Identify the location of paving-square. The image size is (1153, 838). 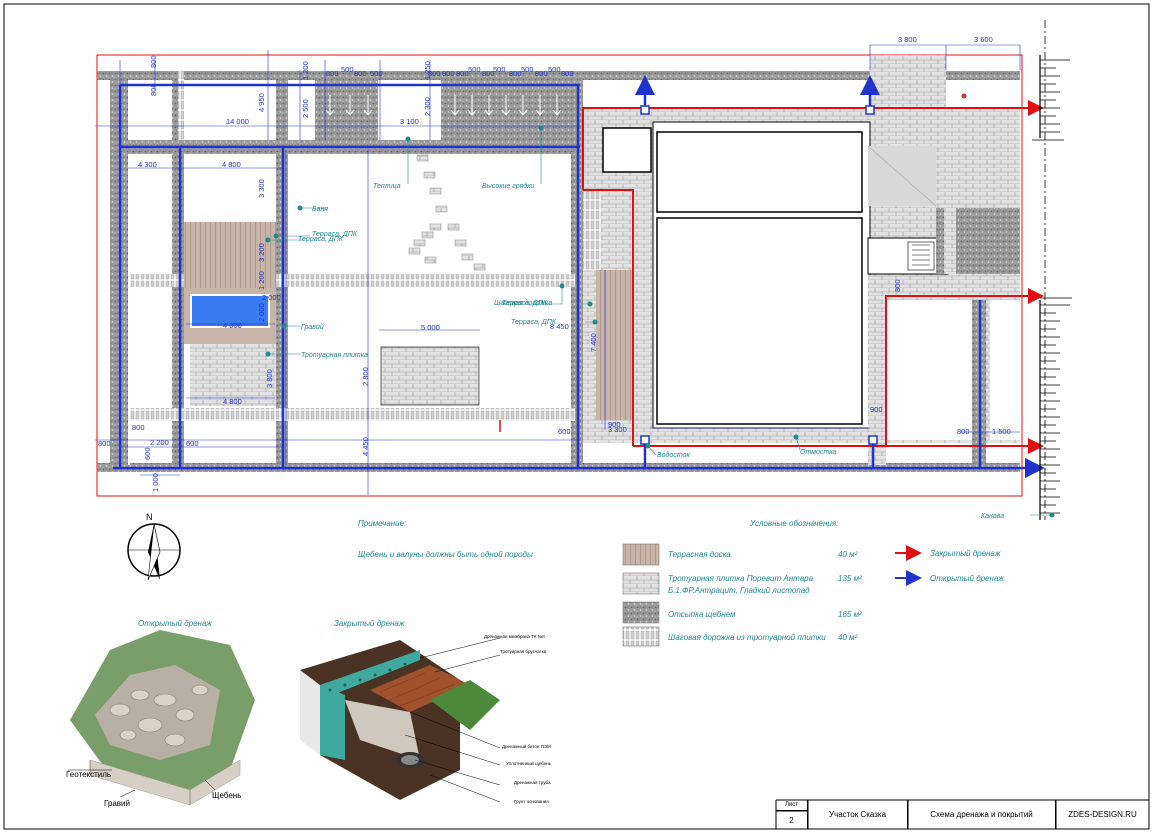
(430, 376).